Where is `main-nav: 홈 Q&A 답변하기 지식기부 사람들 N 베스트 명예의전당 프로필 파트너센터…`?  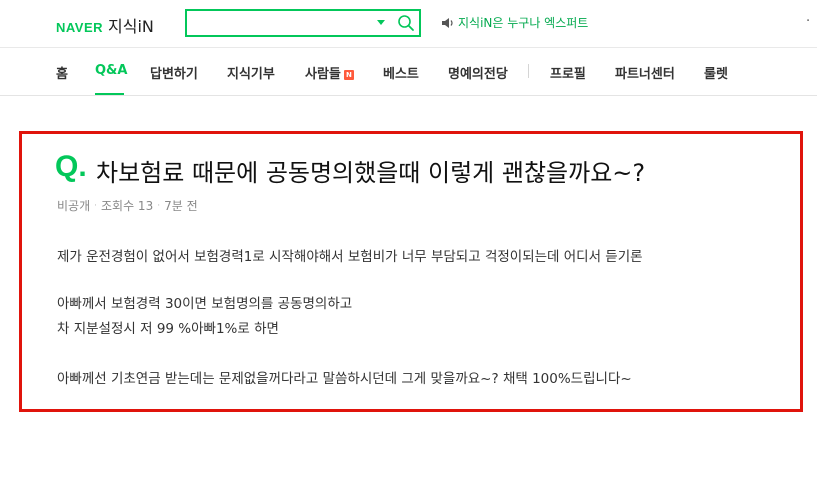 main-nav: 홈 Q&A 답변하기 지식기부 사람들 N 베스트 명예의전당 프로필 파트너센터… is located at coordinates (408, 72).